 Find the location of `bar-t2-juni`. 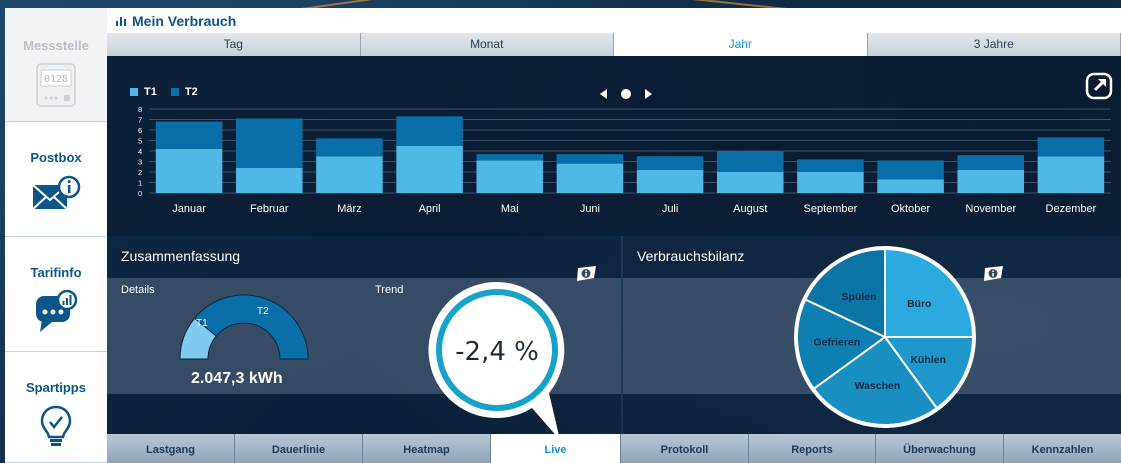

bar-t2-juni is located at coordinates (590, 159).